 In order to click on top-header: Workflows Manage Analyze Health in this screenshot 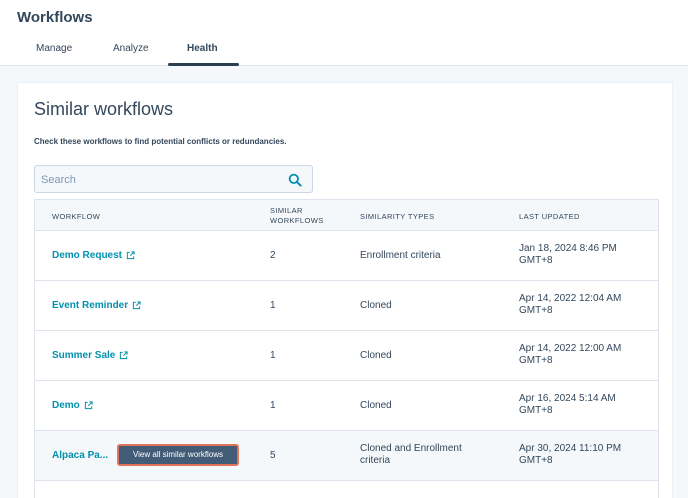, I will do `click(344, 33)`.